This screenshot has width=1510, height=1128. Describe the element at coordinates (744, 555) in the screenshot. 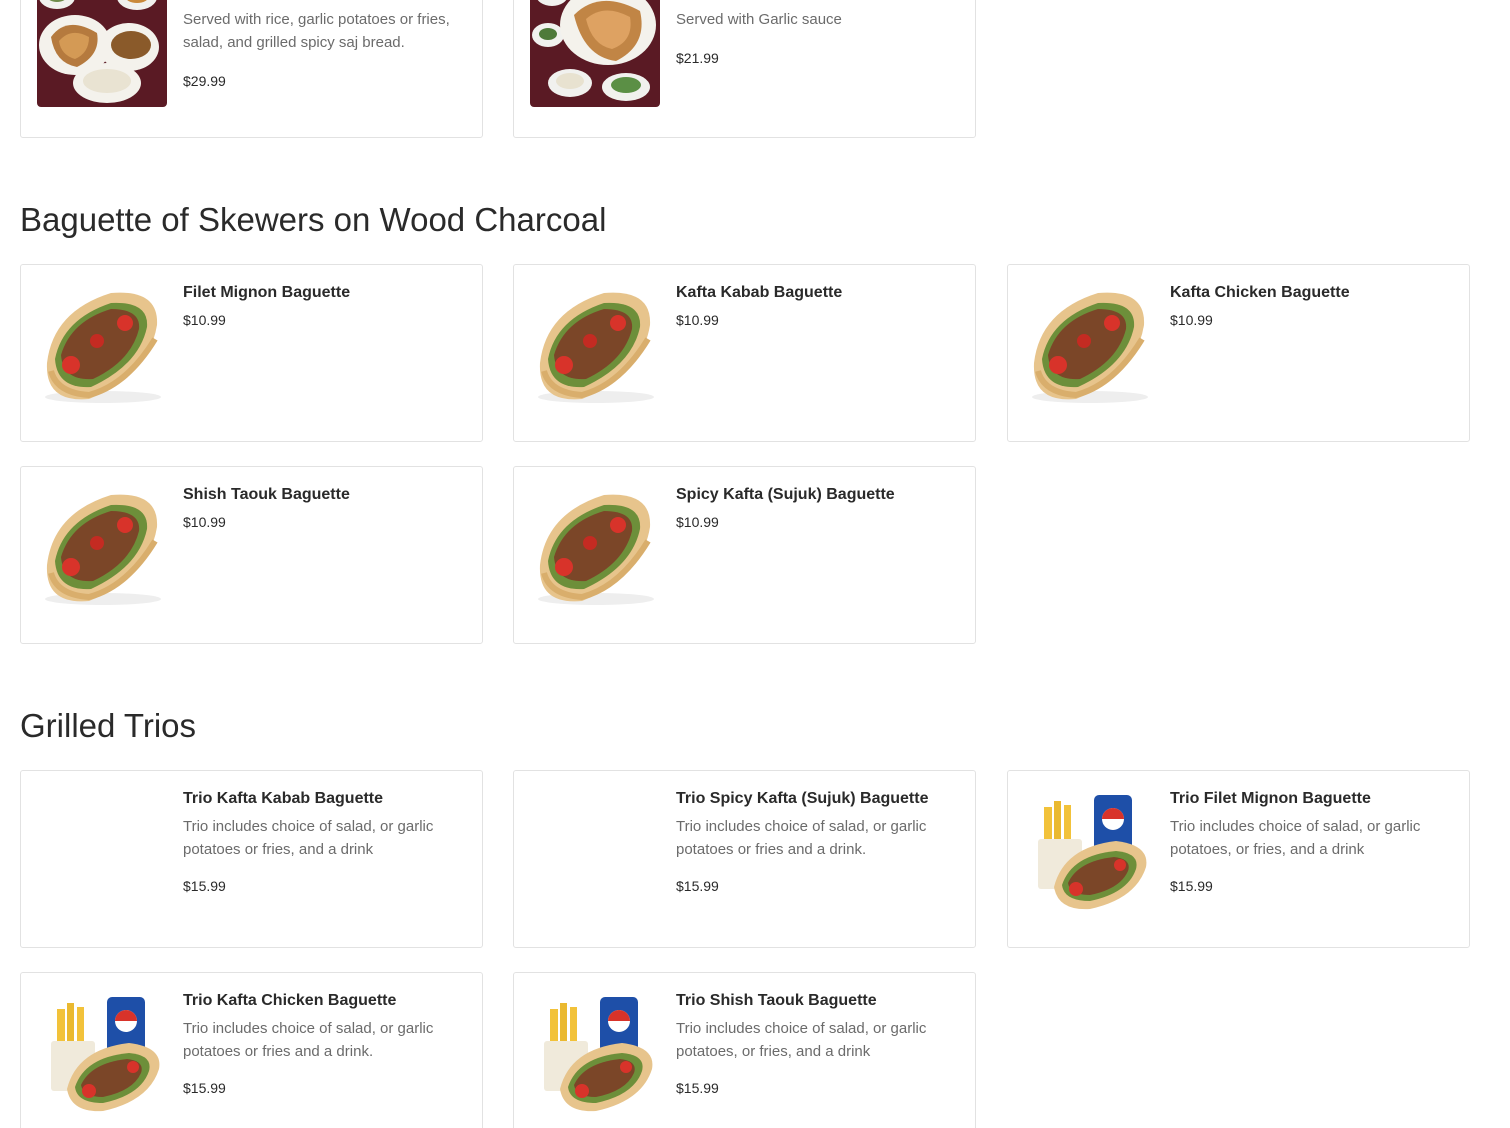

I see `menu-item-card: Spicy Kafta (Sujuk) Baguette $10.99` at that location.